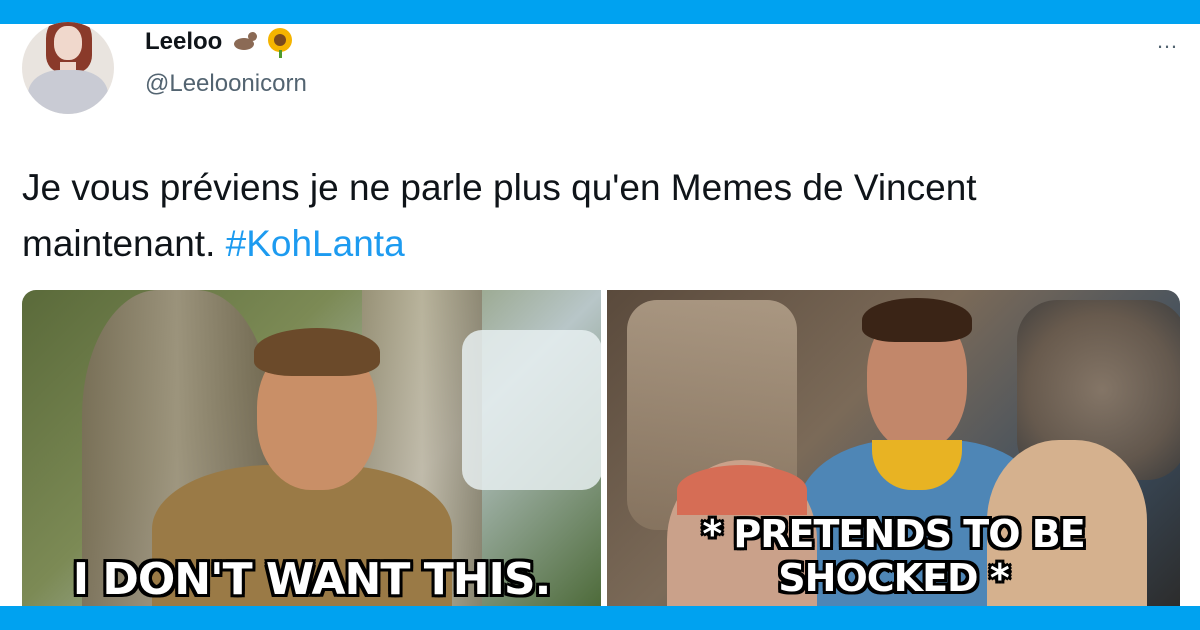 Image resolution: width=1200 pixels, height=630 pixels. Describe the element at coordinates (893, 556) in the screenshot. I see `meme-caption-right: * PRETENDS TO BE SHOCKED *` at that location.